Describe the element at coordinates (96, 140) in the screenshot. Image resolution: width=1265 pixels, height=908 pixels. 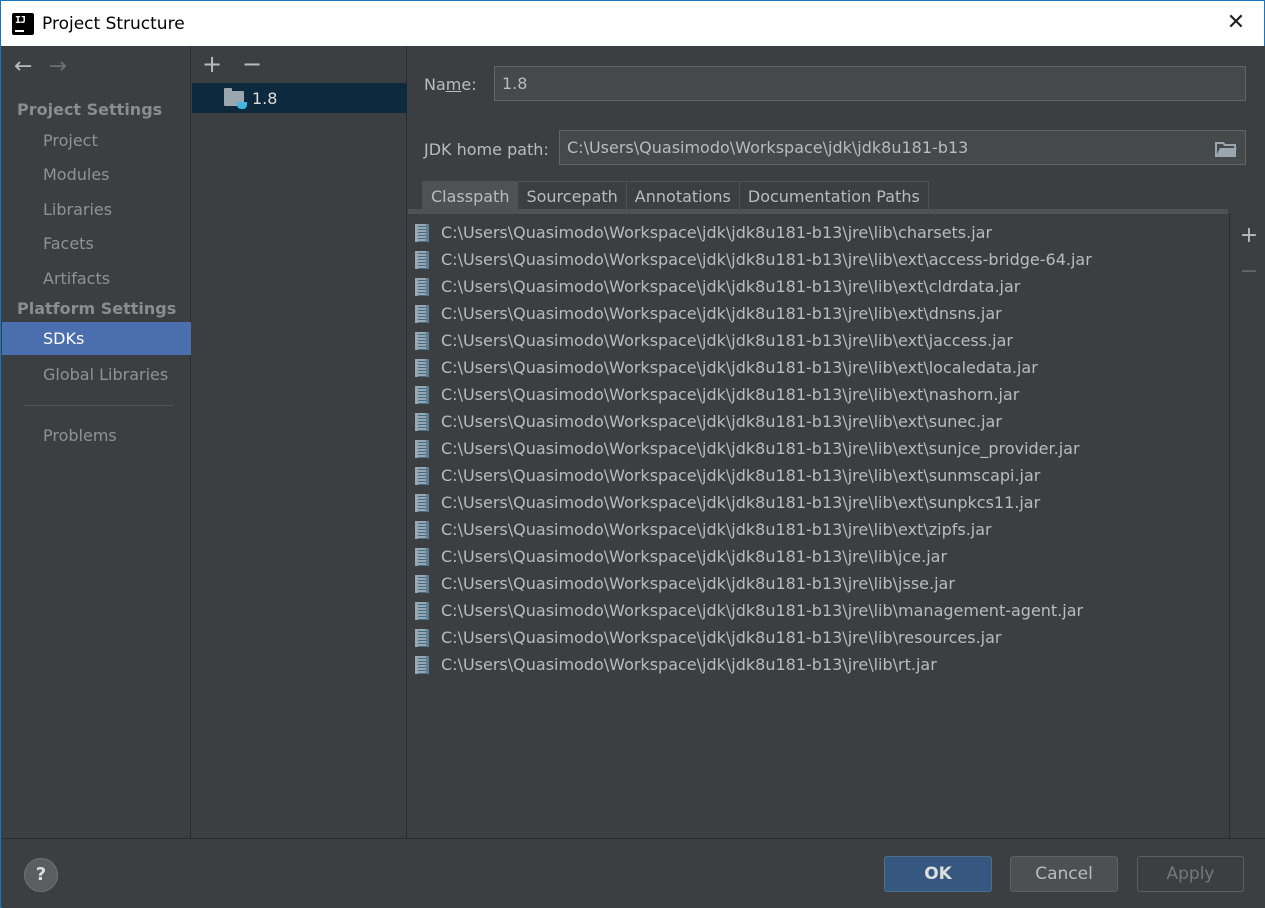
I see `nav-item-project: Project` at that location.